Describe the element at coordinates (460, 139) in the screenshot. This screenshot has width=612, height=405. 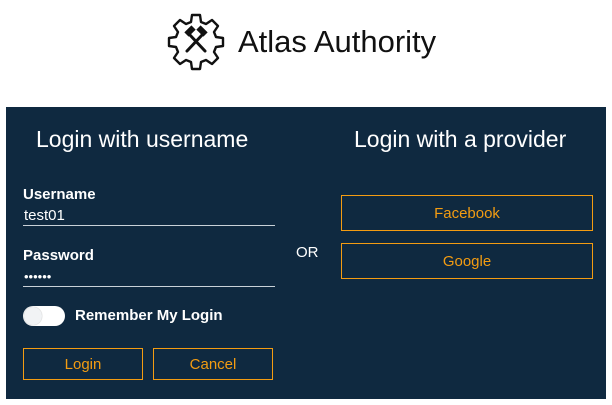
I see `provider-login-title: Login with a provider` at that location.